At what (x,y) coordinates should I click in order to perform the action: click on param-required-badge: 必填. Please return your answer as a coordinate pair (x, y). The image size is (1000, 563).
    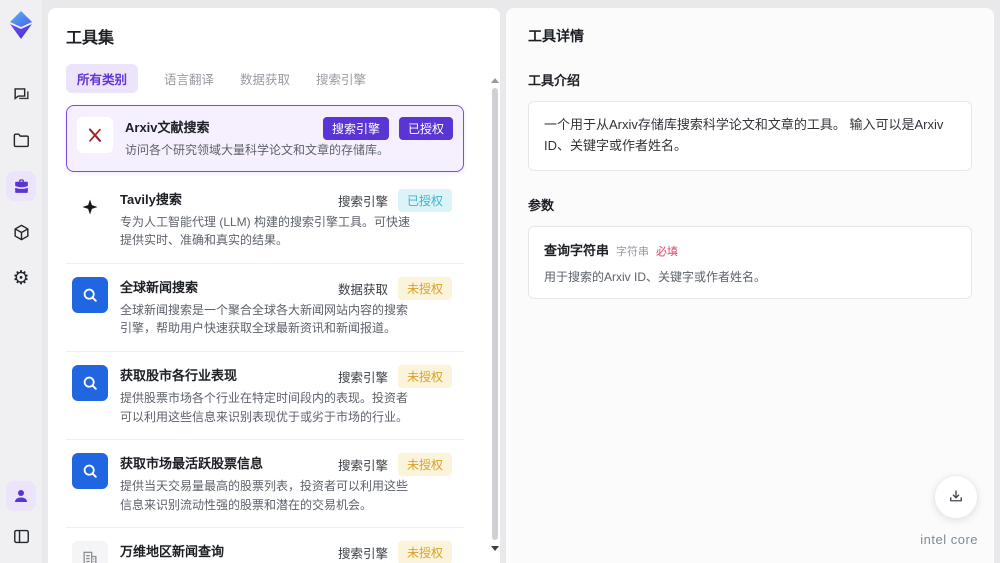
    Looking at the image, I should click on (667, 251).